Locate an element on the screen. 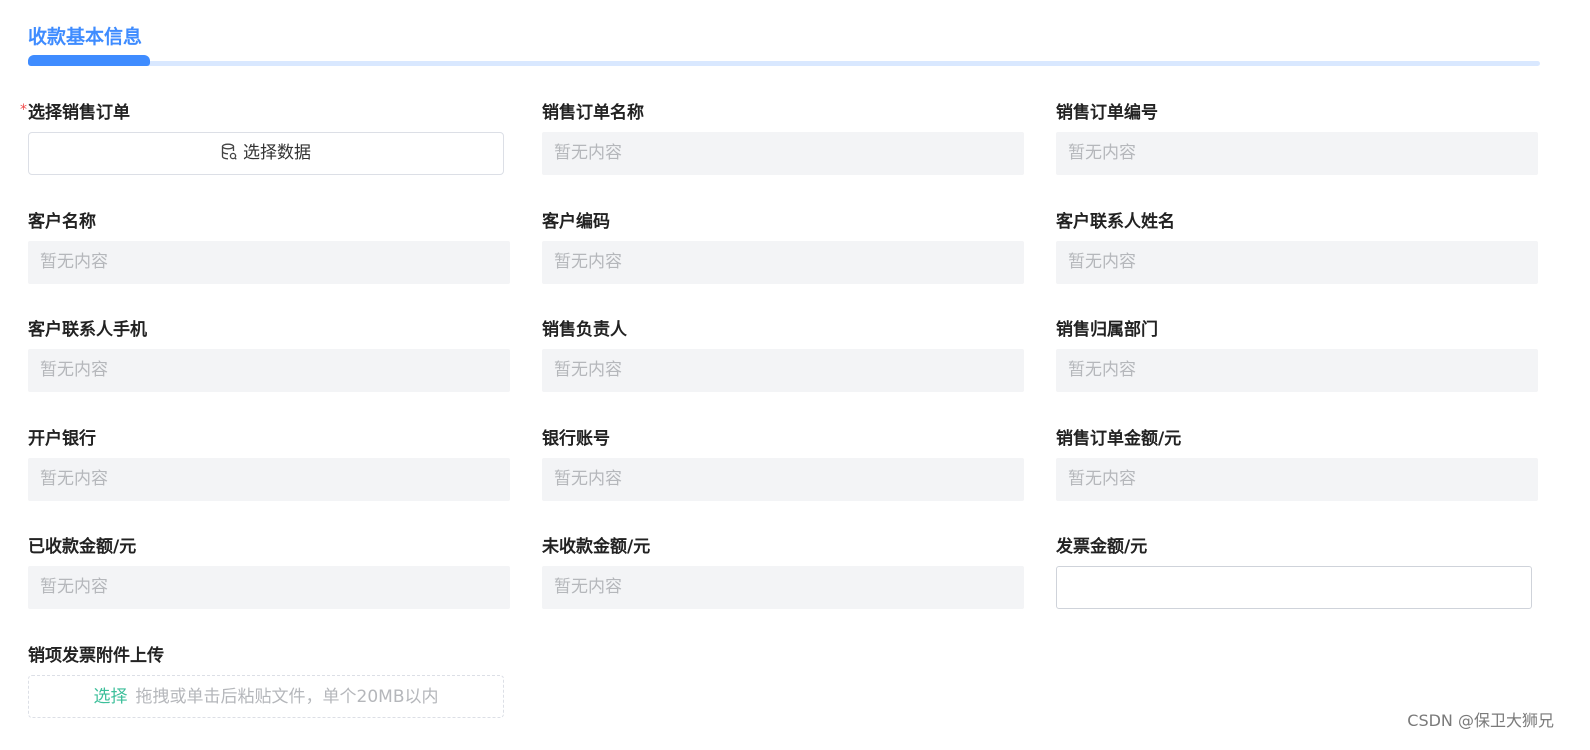  database-icon is located at coordinates (229, 151).